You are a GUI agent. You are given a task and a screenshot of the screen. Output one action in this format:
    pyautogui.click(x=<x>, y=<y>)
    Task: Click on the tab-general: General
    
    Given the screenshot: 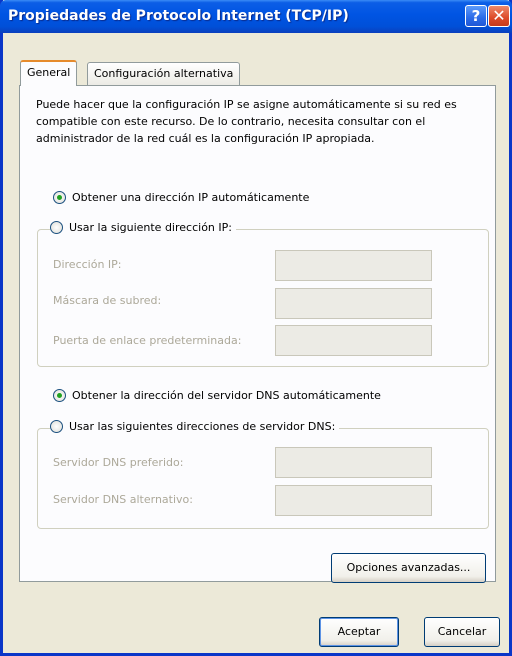 What is the action you would take?
    pyautogui.click(x=49, y=73)
    